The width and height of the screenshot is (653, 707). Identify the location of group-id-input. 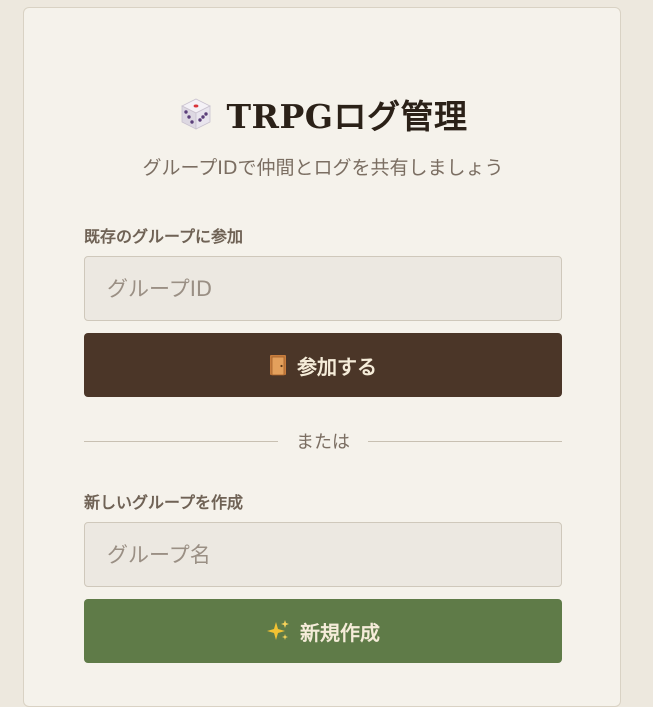
(334, 288).